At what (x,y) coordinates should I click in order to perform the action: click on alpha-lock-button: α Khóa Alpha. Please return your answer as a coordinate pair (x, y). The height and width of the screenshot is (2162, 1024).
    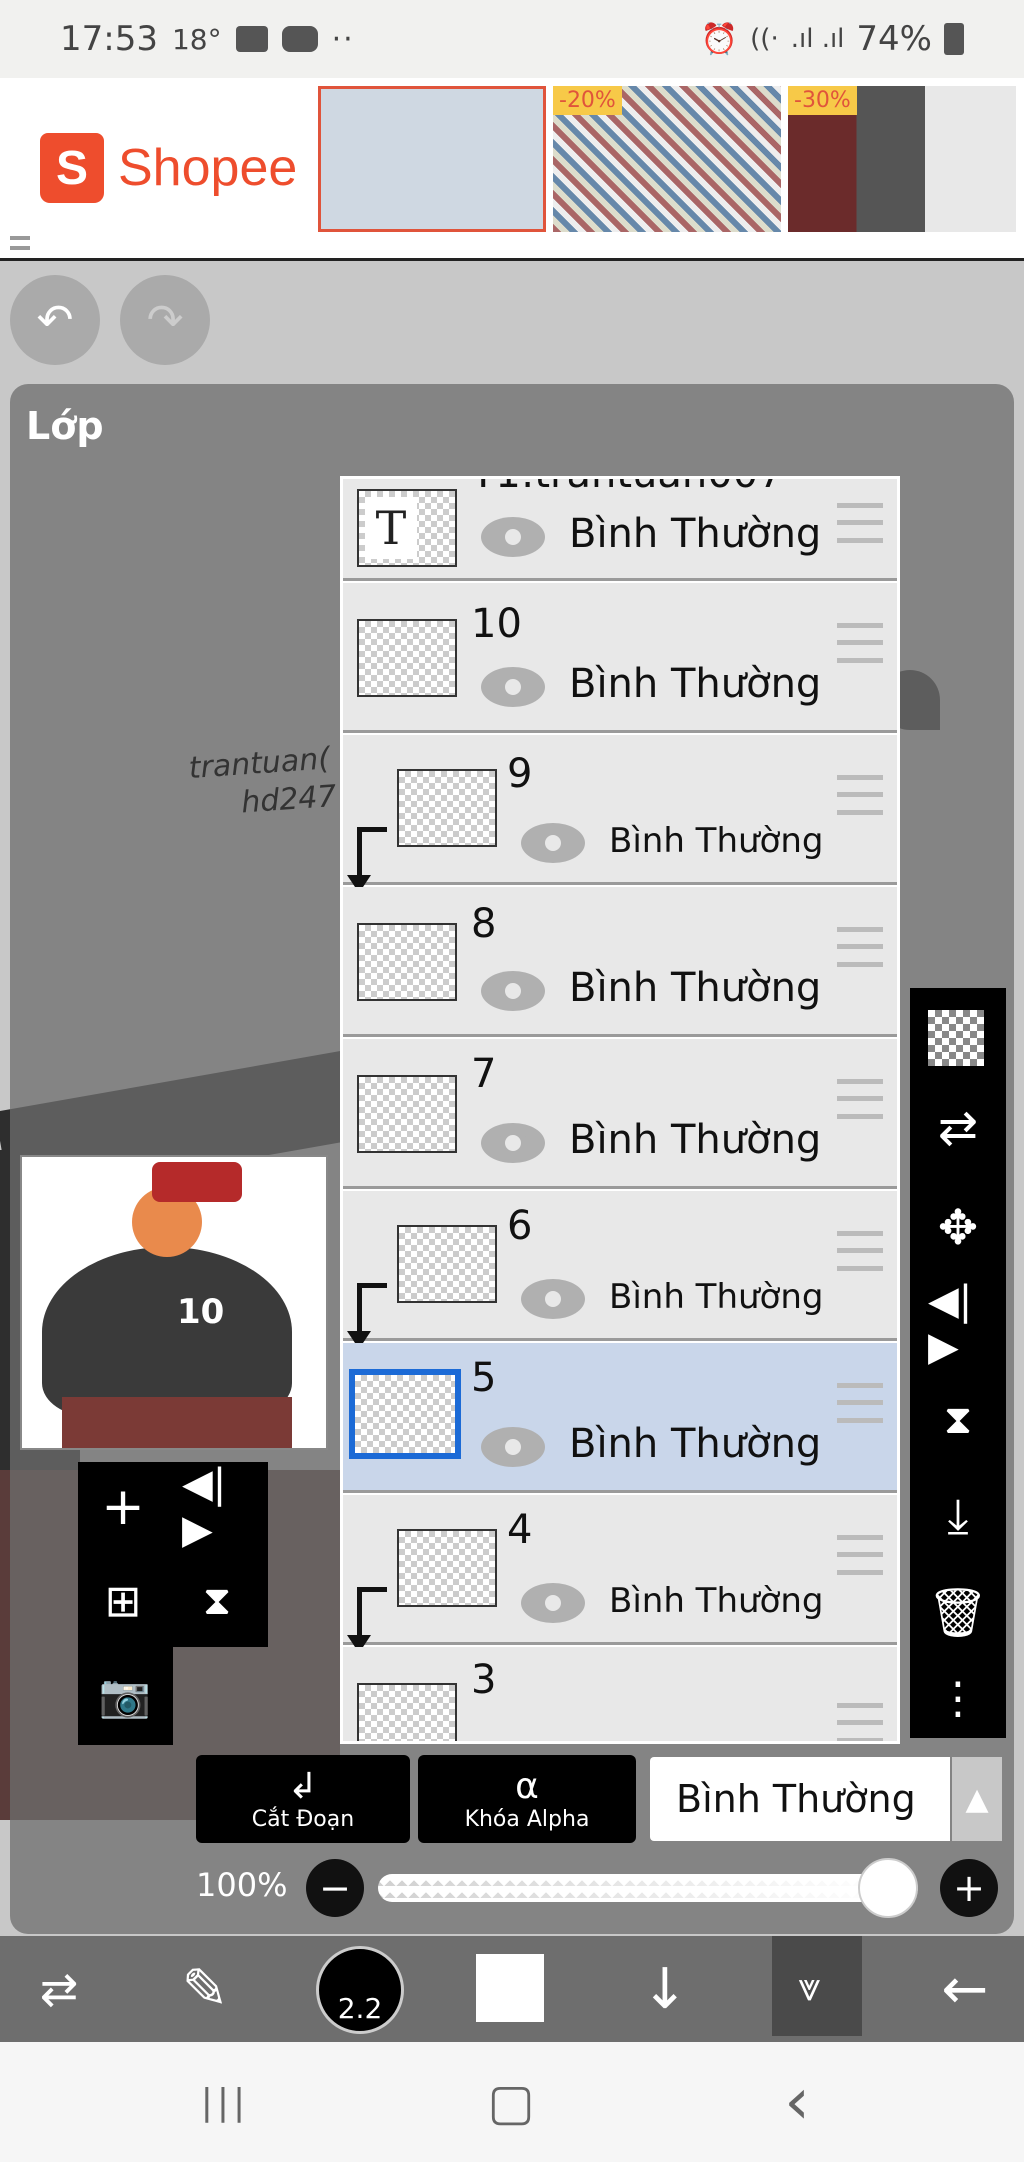
    Looking at the image, I should click on (527, 1799).